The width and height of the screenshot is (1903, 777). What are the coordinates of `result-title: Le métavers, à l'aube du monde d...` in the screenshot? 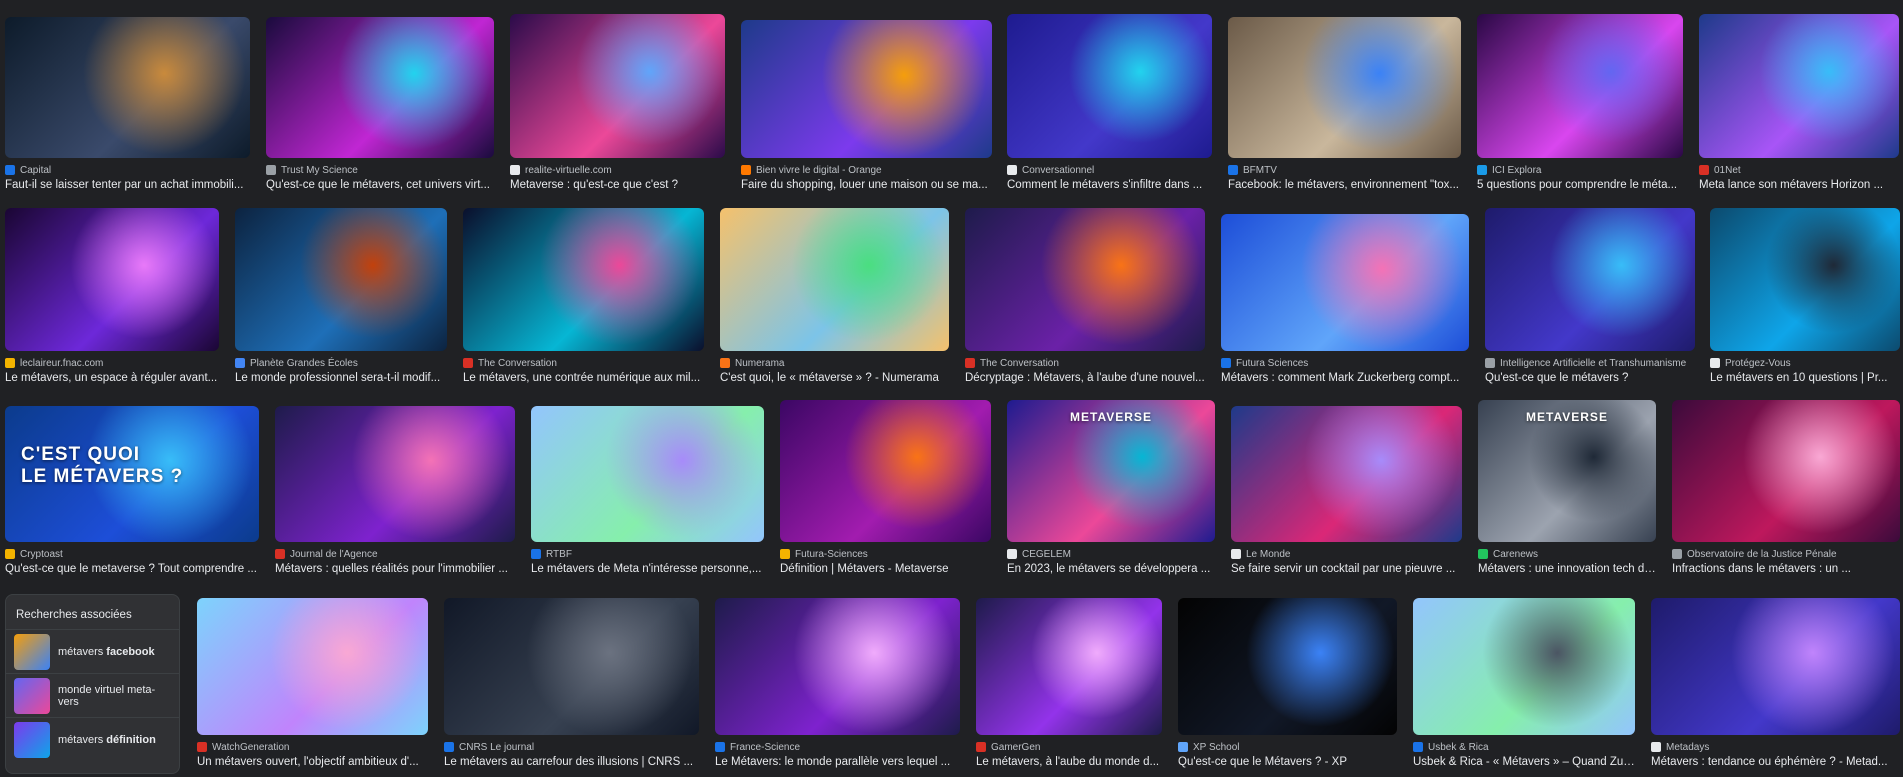 It's located at (1069, 762).